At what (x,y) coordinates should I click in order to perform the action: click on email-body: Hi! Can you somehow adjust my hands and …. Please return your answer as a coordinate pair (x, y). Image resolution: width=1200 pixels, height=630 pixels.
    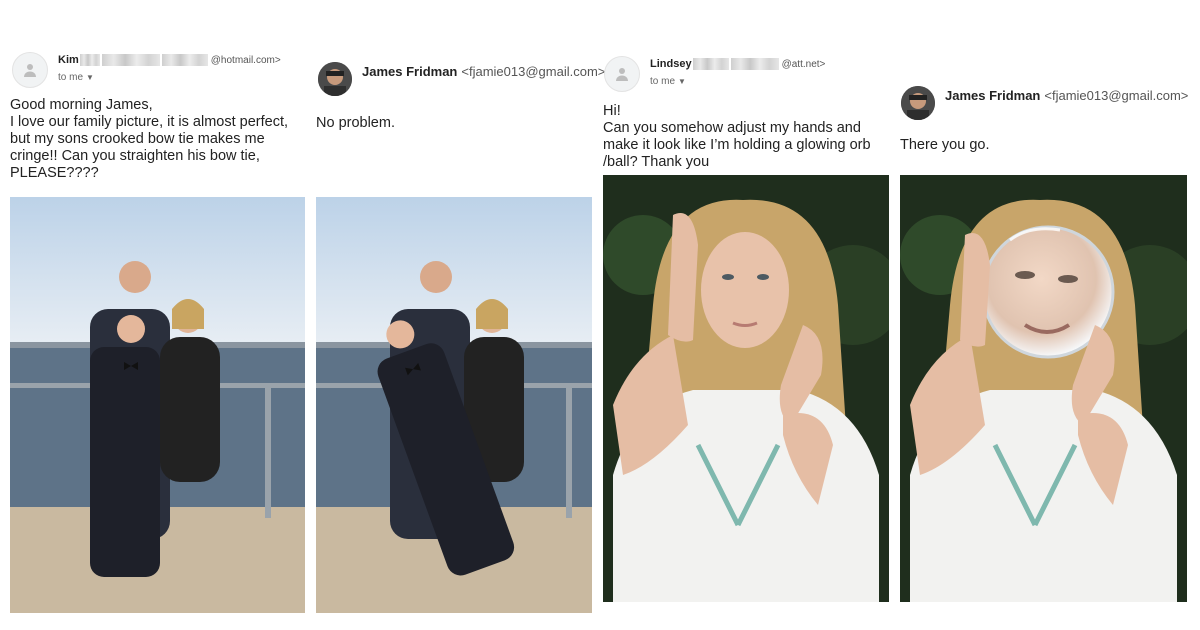
    Looking at the image, I should click on (737, 136).